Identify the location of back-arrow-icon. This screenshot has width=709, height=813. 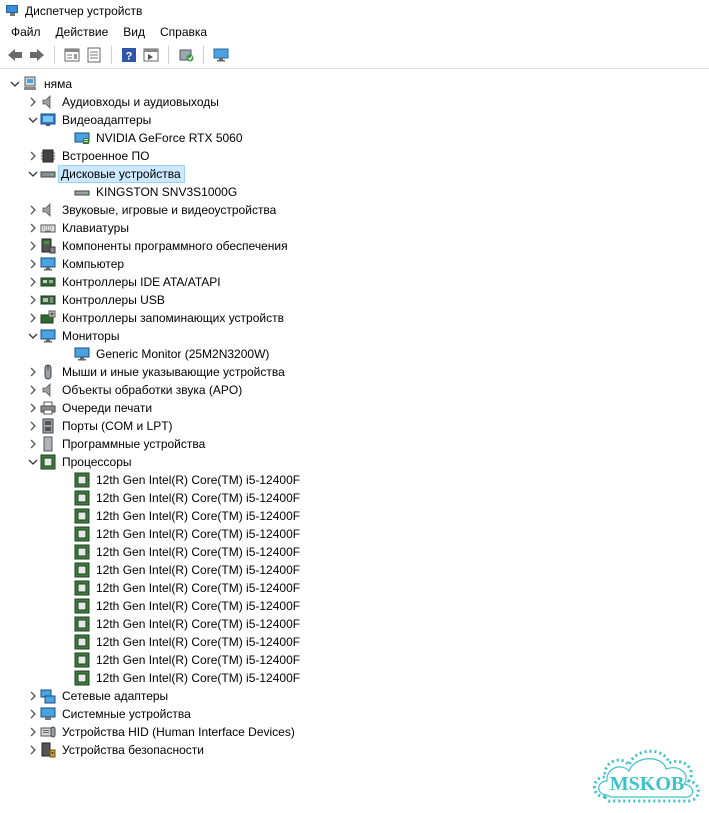
(15, 55).